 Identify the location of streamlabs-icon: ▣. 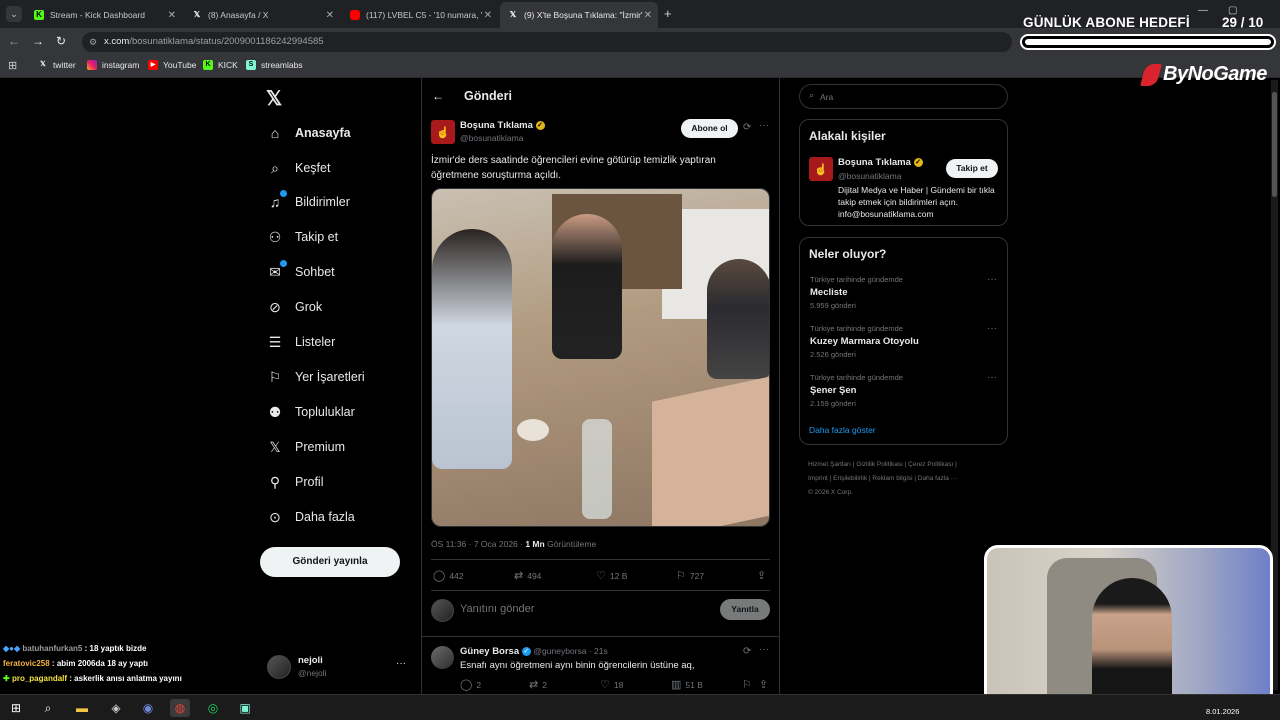
(245, 708).